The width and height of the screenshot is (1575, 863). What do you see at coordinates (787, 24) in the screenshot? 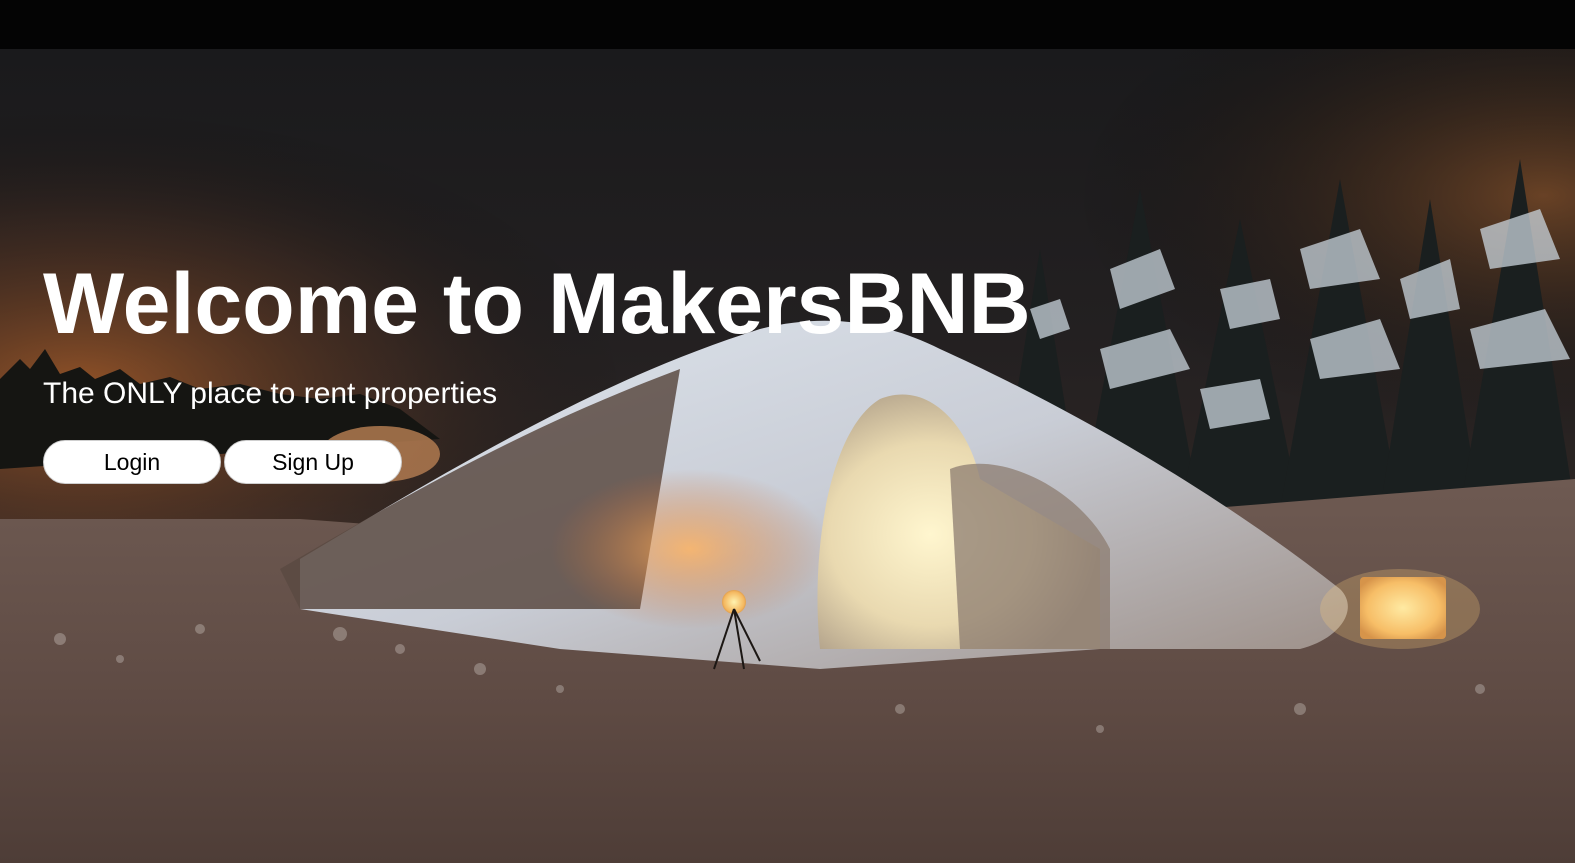
I see `top-bar` at bounding box center [787, 24].